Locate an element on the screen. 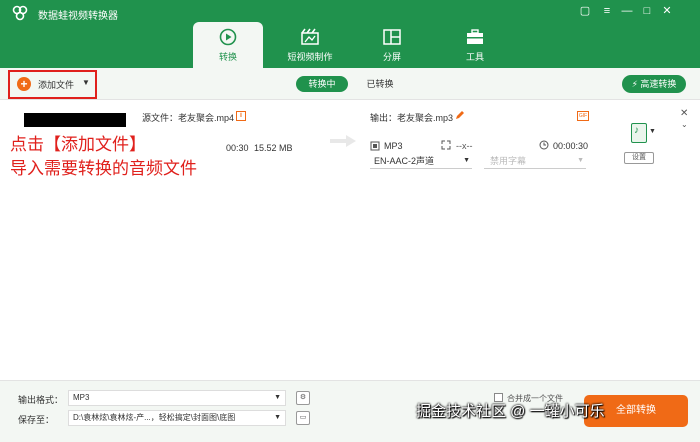 The width and height of the screenshot is (700, 442). source-file-label: 源文件：老友聚会.mp4 is located at coordinates (188, 118).